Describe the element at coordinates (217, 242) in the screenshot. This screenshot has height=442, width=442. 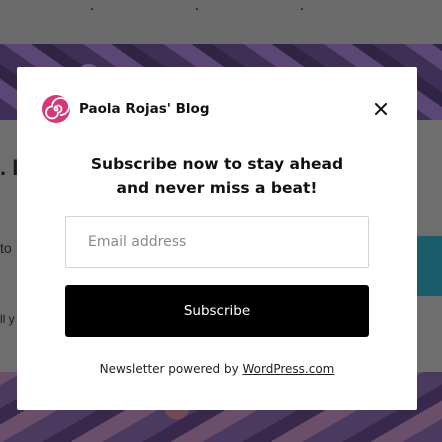
I see `email-field` at that location.